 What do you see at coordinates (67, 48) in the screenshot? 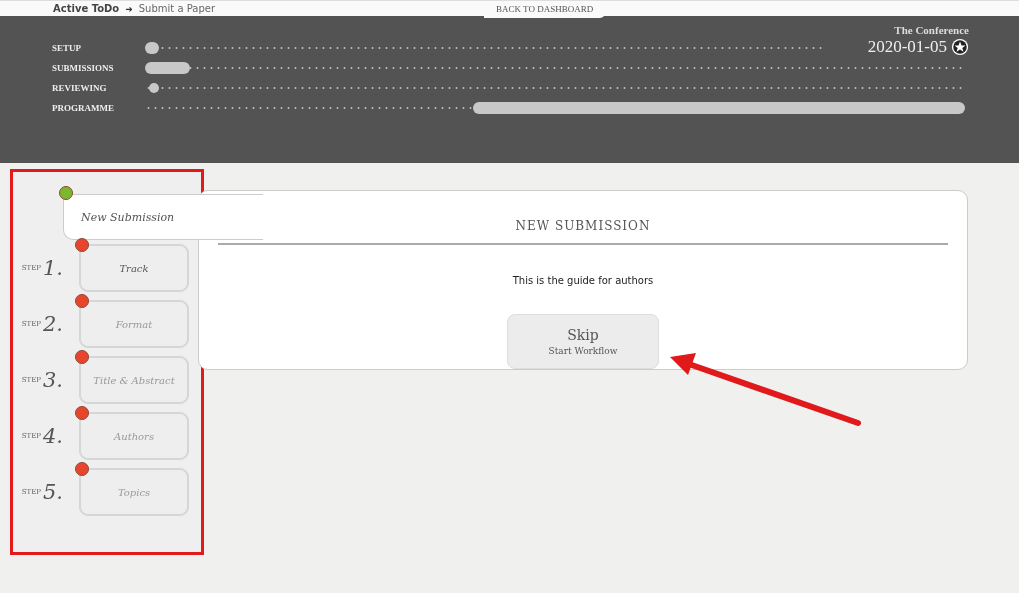
I see `phase-label: SETUP` at bounding box center [67, 48].